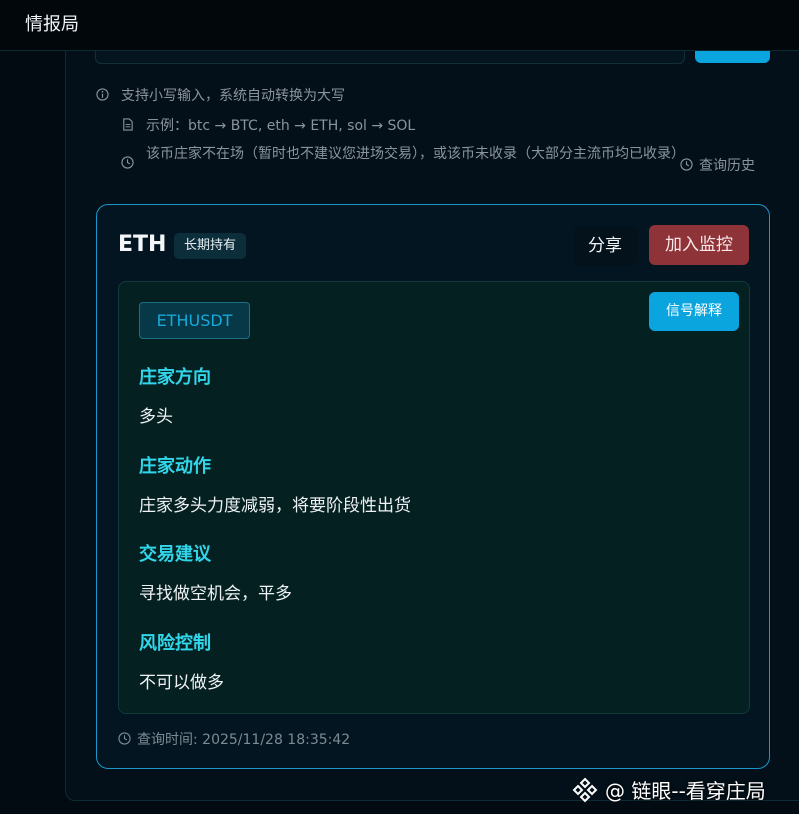 This screenshot has height=814, width=799. I want to click on section-title-direction: 庄家方向, so click(175, 377).